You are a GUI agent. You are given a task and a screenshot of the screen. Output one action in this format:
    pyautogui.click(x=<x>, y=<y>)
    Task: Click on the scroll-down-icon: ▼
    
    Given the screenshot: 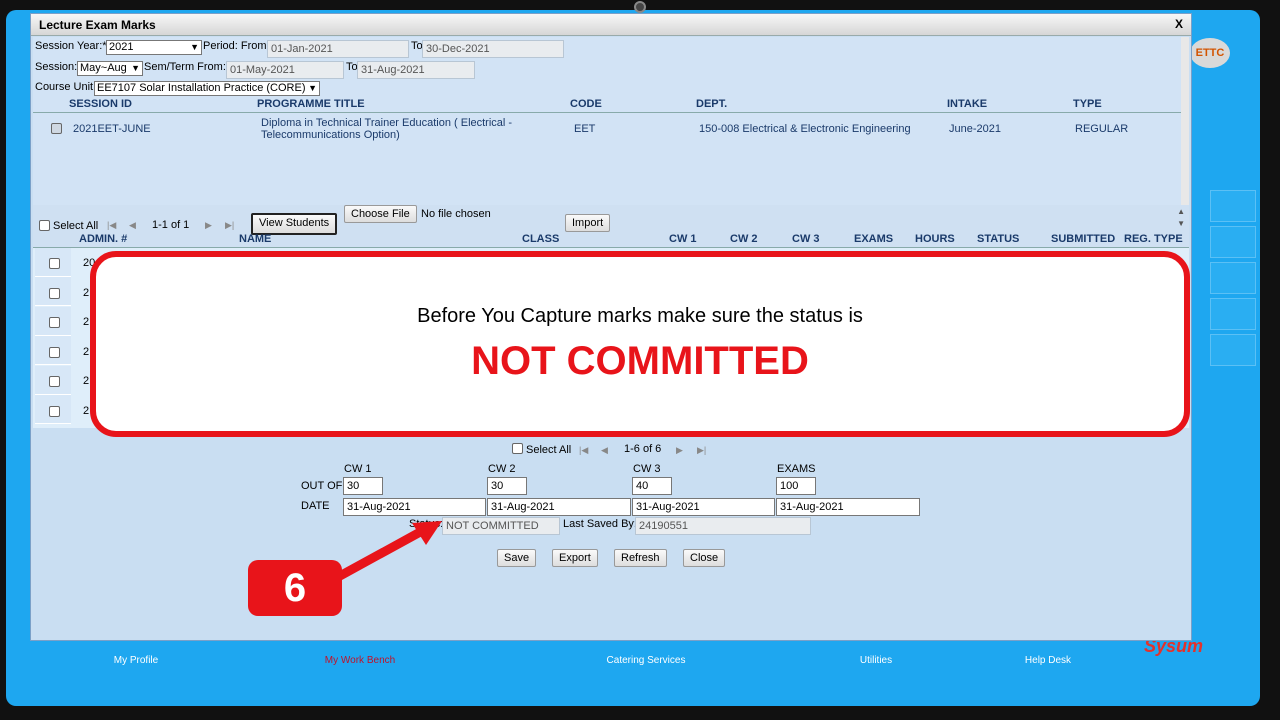 What is the action you would take?
    pyautogui.click(x=1181, y=223)
    